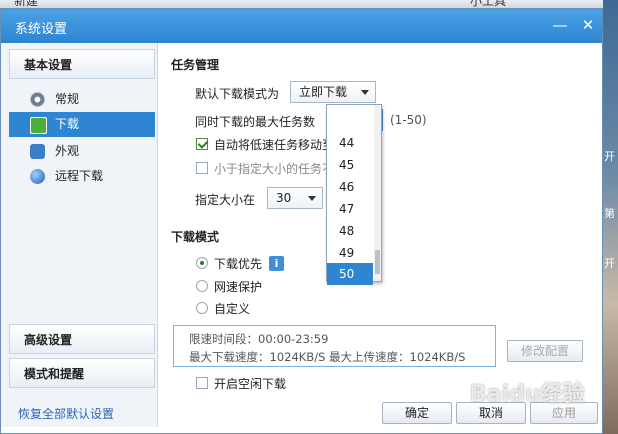 The width and height of the screenshot is (618, 434). What do you see at coordinates (588, 25) in the screenshot?
I see `close-button: ✕` at bounding box center [588, 25].